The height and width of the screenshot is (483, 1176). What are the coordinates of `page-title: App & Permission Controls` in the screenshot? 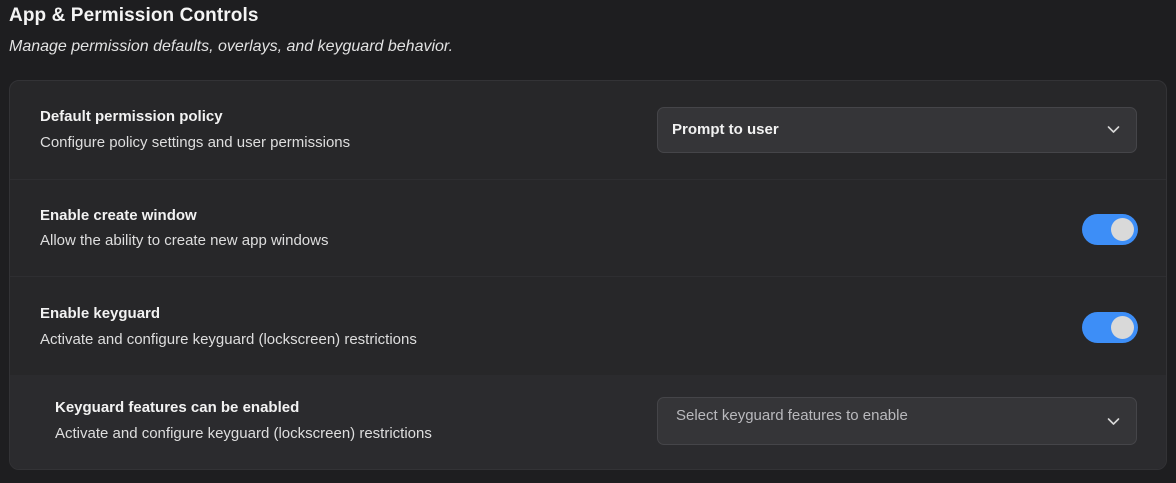 It's located at (134, 15).